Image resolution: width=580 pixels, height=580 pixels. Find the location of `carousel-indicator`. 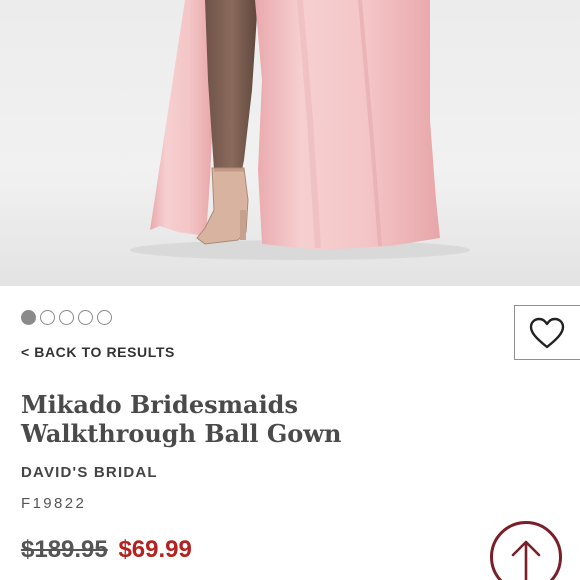

carousel-indicator is located at coordinates (66, 317).